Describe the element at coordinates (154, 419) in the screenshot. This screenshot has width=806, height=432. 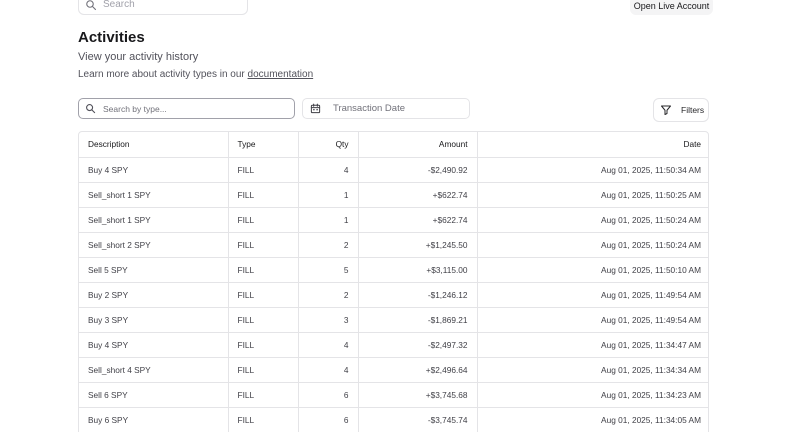
I see `cell-description: Buy 6 SPY` at that location.